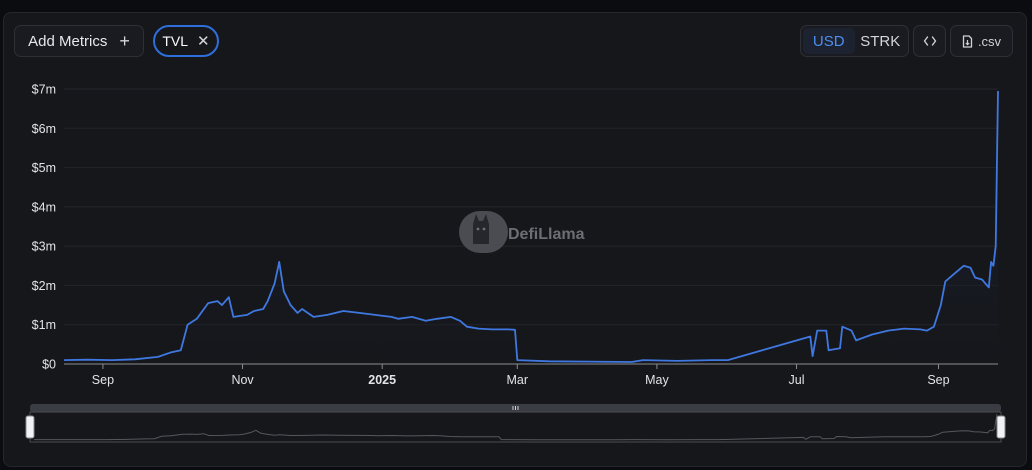 This screenshot has height=470, width=1032. I want to click on x-tick-label: Nov, so click(242, 380).